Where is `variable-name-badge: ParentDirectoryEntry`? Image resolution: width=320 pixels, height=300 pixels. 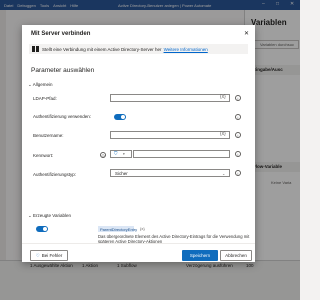 variable-name-badge: ParentDirectoryEntry is located at coordinates (117, 229).